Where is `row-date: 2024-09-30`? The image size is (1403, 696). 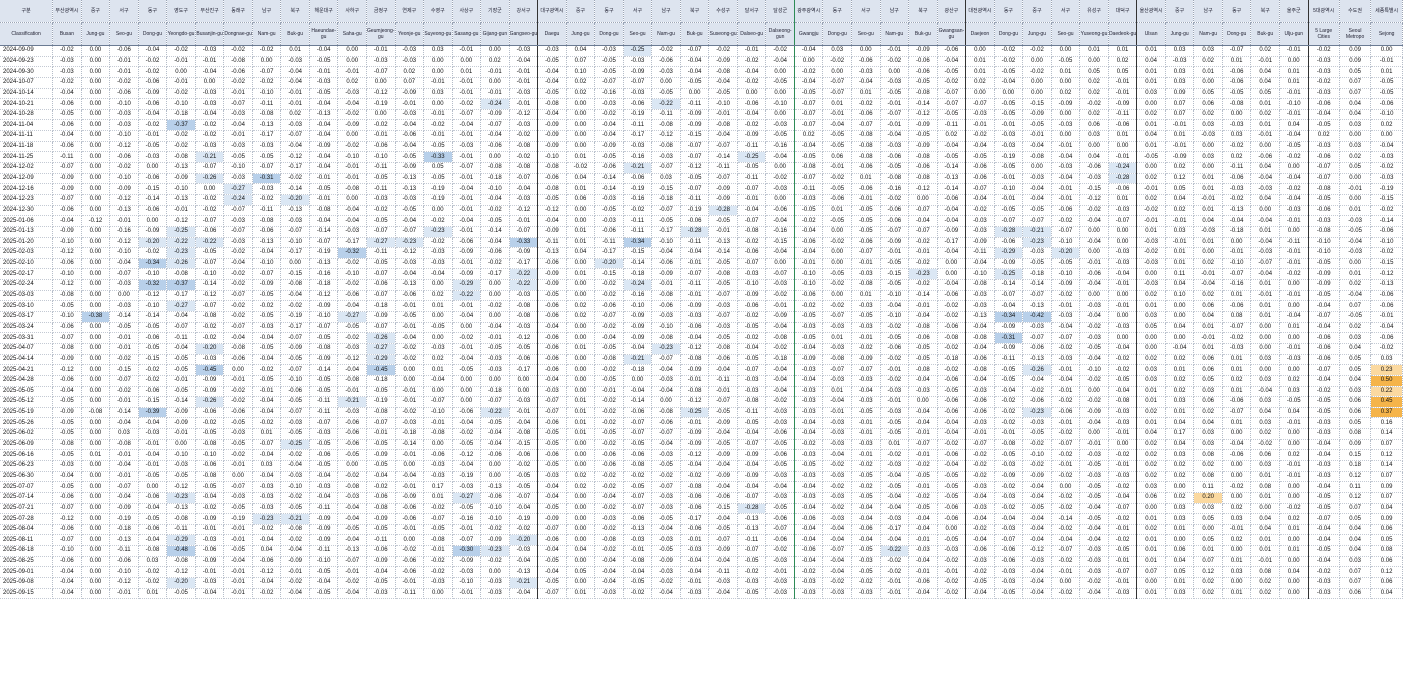 row-date: 2024-09-30 is located at coordinates (27, 72).